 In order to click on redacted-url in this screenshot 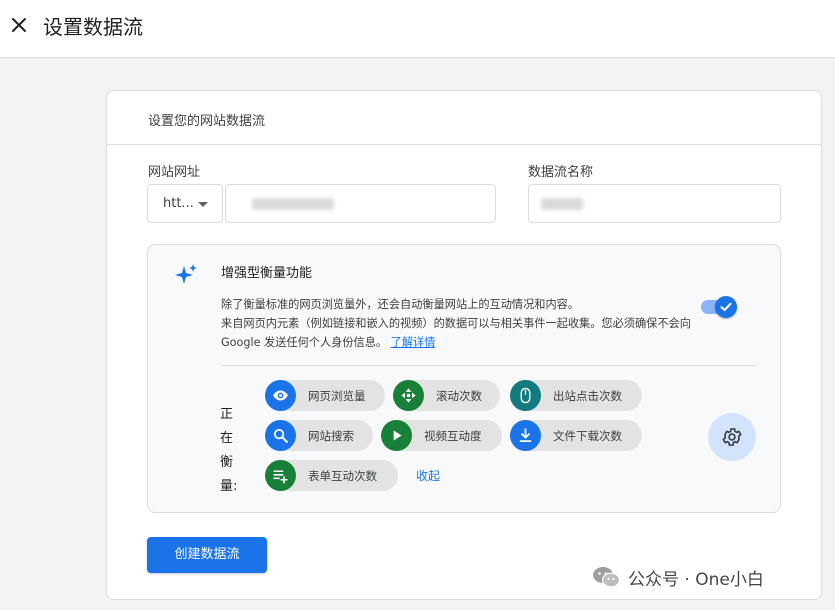, I will do `click(293, 204)`.